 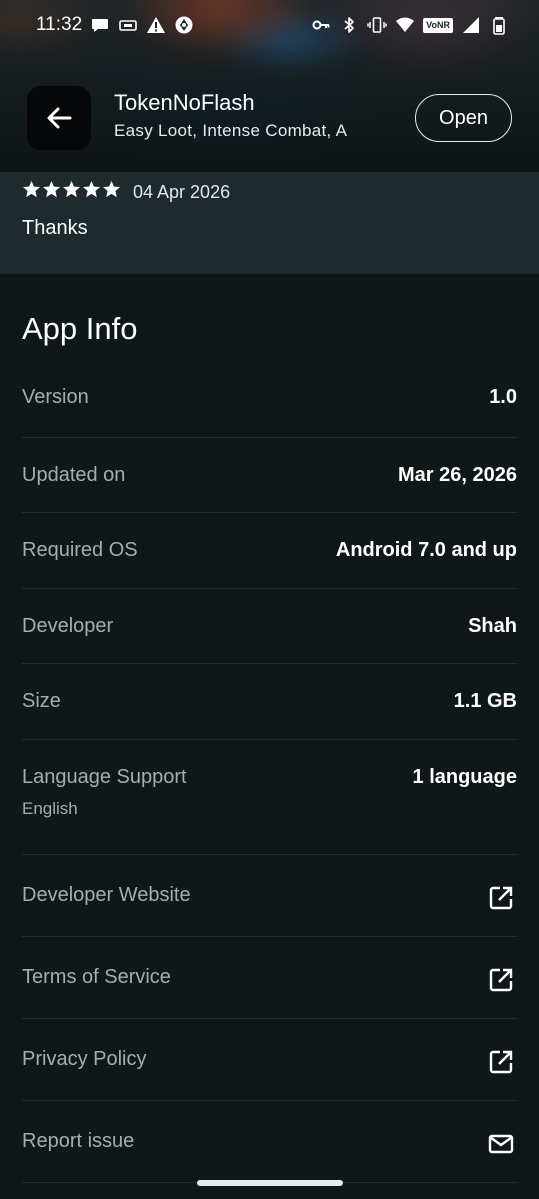 I want to click on star-rating, so click(x=71, y=189).